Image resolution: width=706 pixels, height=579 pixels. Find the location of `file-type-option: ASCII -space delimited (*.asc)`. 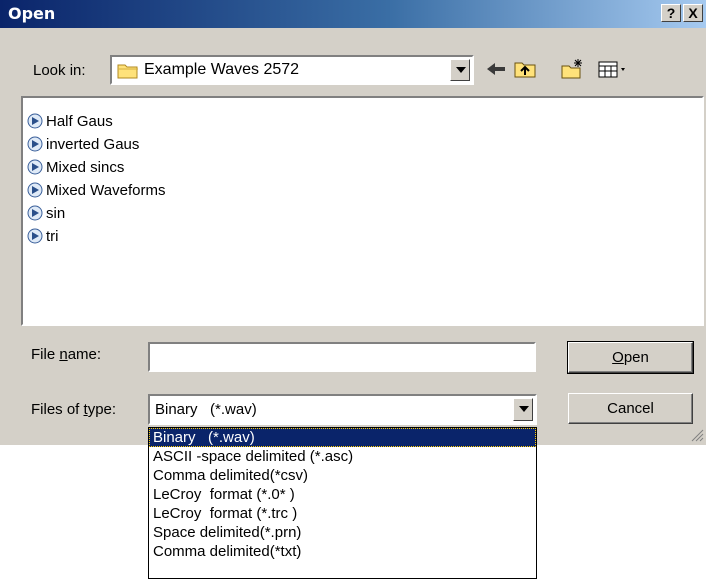

file-type-option: ASCII -space delimited (*.asc) is located at coordinates (342, 456).